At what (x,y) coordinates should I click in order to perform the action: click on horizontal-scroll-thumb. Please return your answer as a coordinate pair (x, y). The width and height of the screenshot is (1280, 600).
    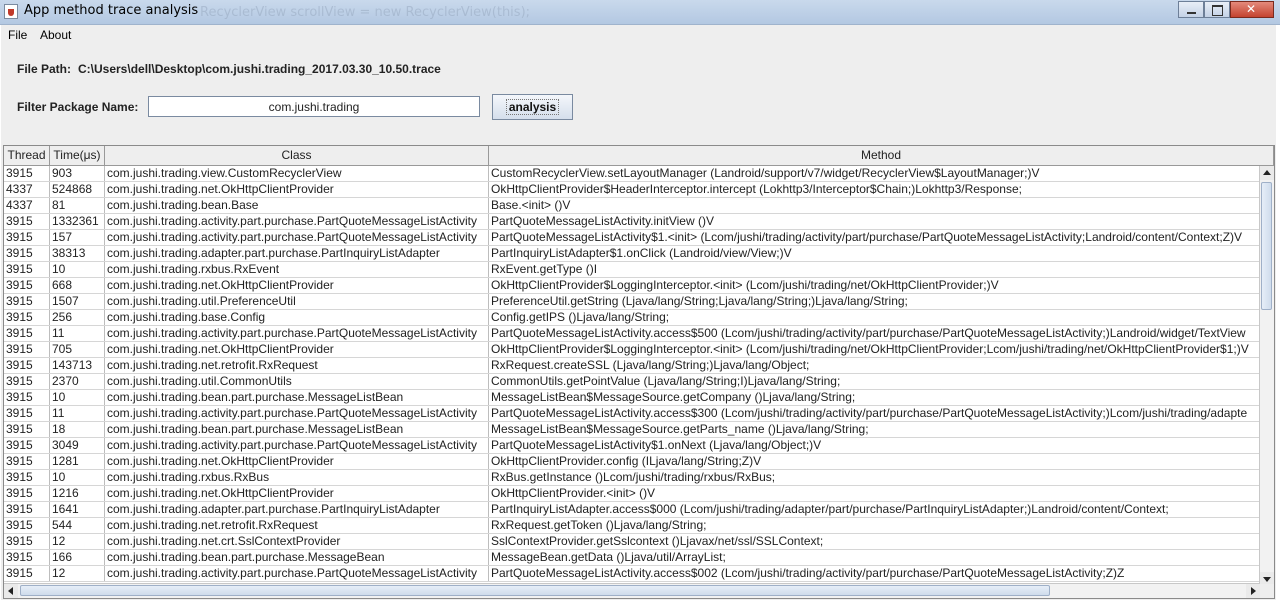
    Looking at the image, I should click on (535, 590).